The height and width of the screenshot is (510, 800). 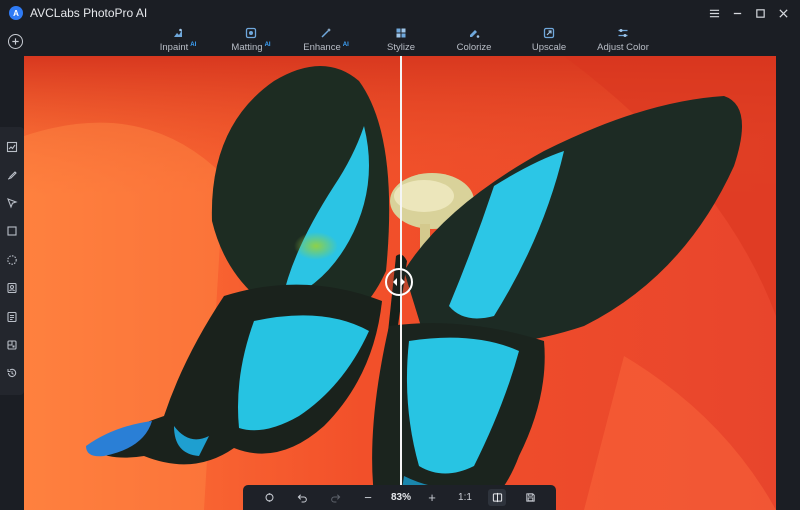 I want to click on upscale-icon, so click(x=549, y=33).